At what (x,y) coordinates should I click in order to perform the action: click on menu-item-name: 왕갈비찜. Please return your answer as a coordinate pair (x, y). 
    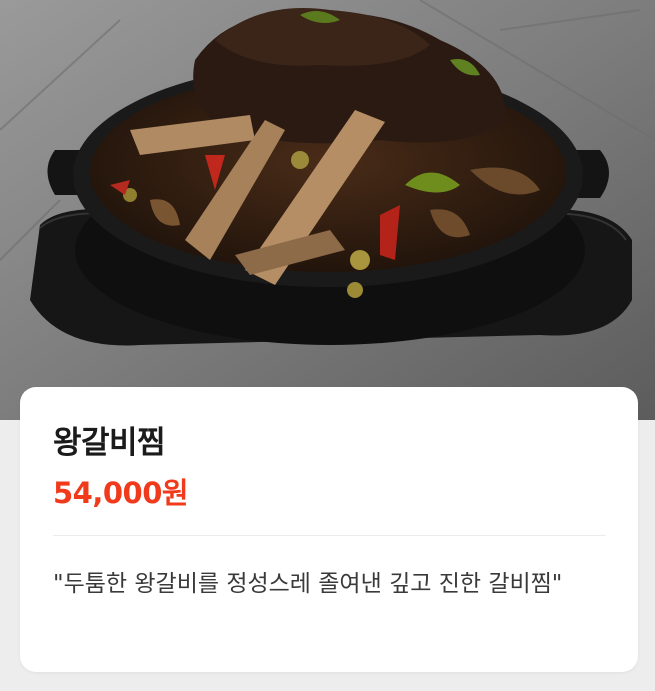
    Looking at the image, I should click on (109, 443).